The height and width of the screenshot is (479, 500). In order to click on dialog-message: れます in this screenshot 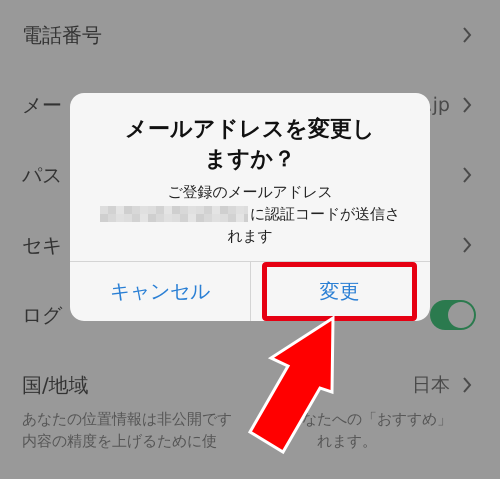, I will do `click(250, 236)`.